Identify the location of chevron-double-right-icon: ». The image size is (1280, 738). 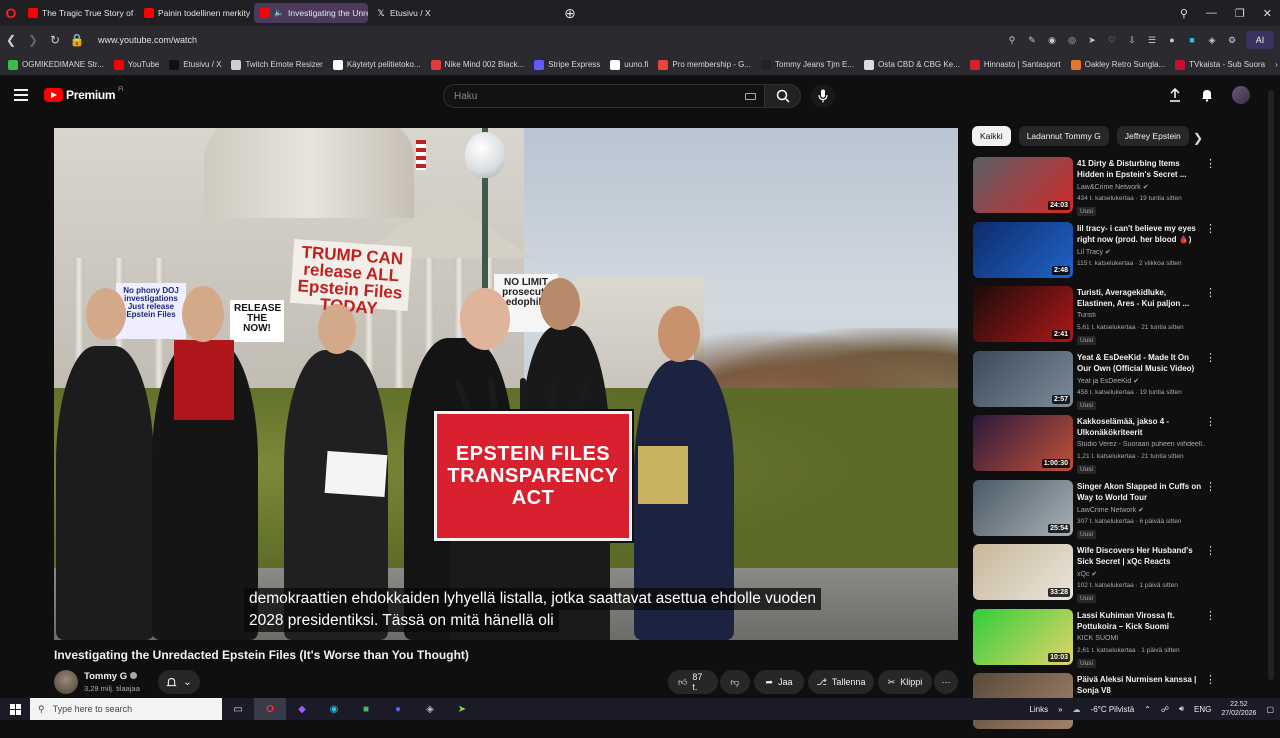
(1060, 709).